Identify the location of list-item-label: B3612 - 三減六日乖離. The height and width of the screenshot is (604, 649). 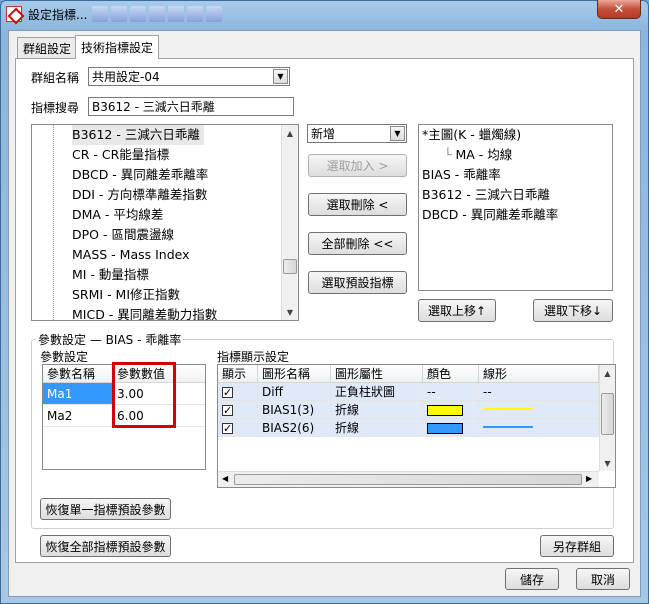
(486, 194).